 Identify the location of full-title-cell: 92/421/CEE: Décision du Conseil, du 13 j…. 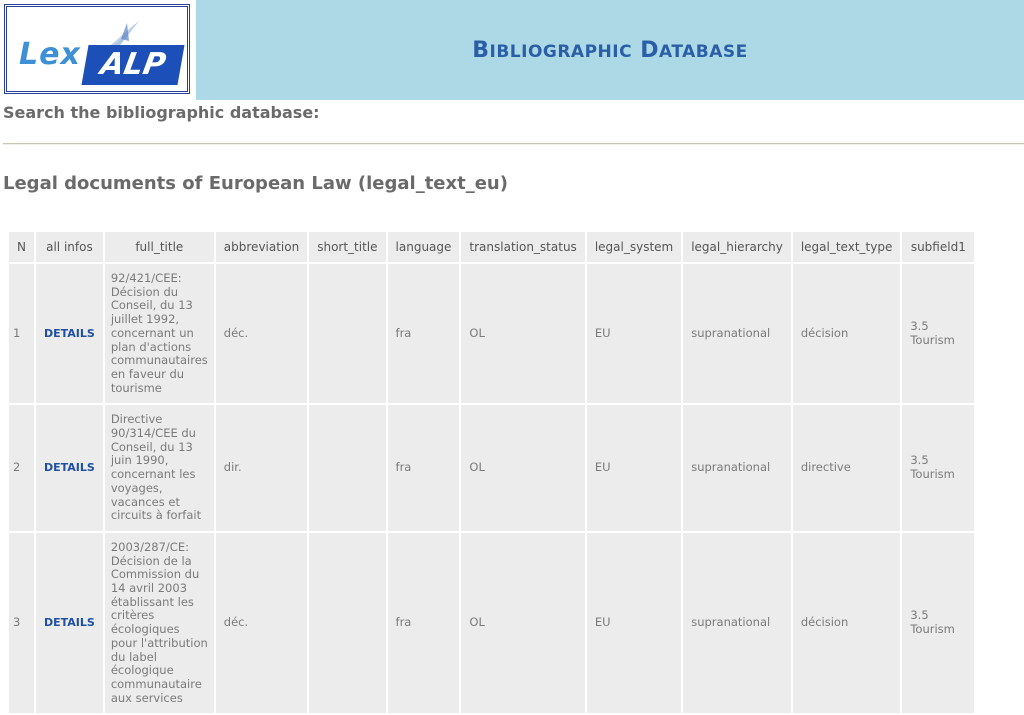
(159, 334).